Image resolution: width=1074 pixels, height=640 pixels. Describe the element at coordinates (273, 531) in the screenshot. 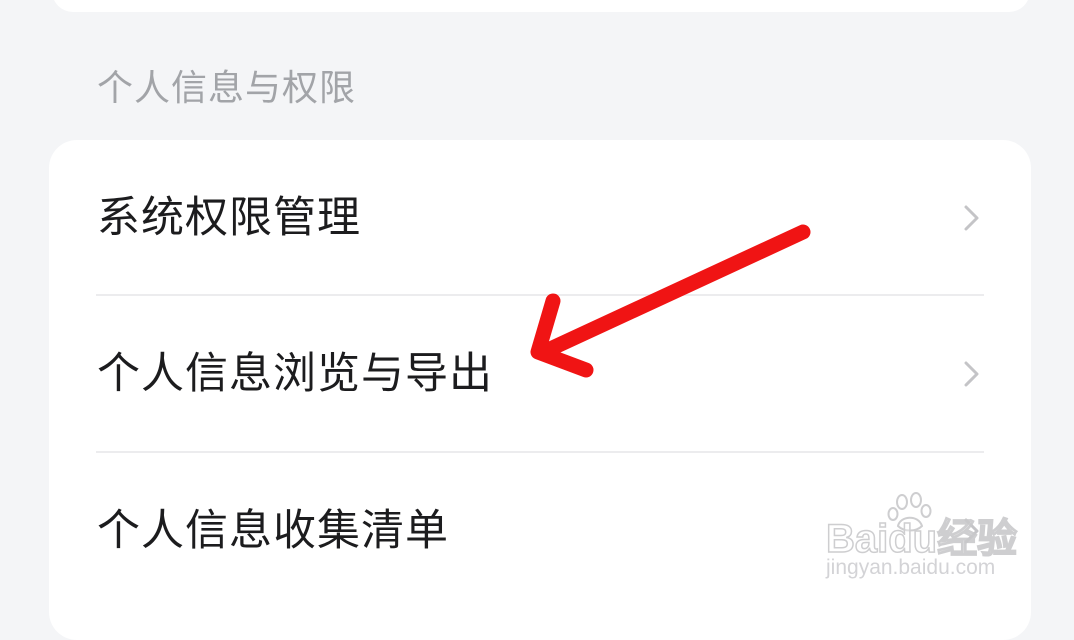

I see `menu-item-label: 个人信息收集清单` at that location.